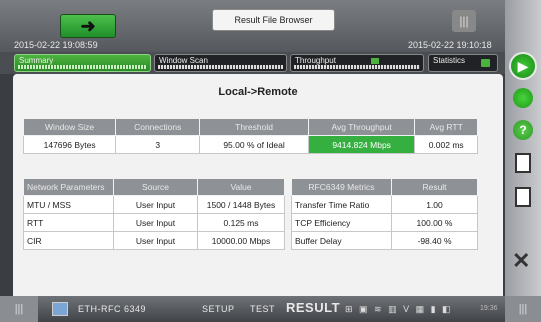 The width and height of the screenshot is (541, 322). I want to click on connections-value: 3, so click(158, 144).